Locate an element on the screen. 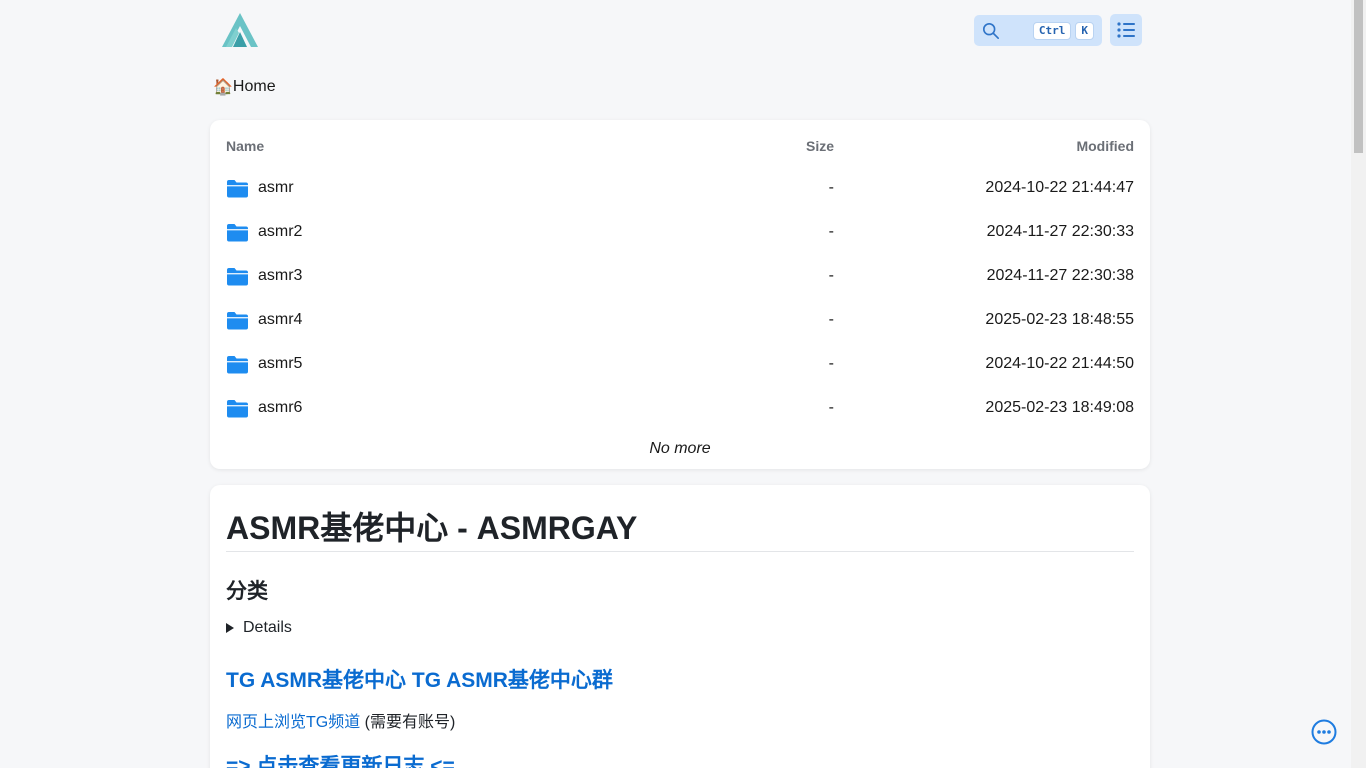 The image size is (1366, 768). kbd-ctrl: Ctrl is located at coordinates (1052, 30).